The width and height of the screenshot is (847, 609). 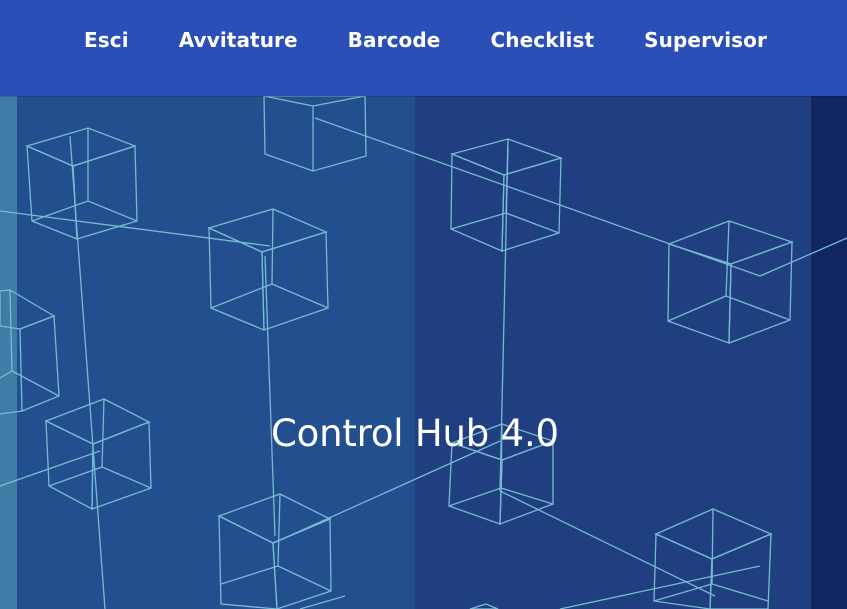 I want to click on nav-item-esci: Esci, so click(x=106, y=40).